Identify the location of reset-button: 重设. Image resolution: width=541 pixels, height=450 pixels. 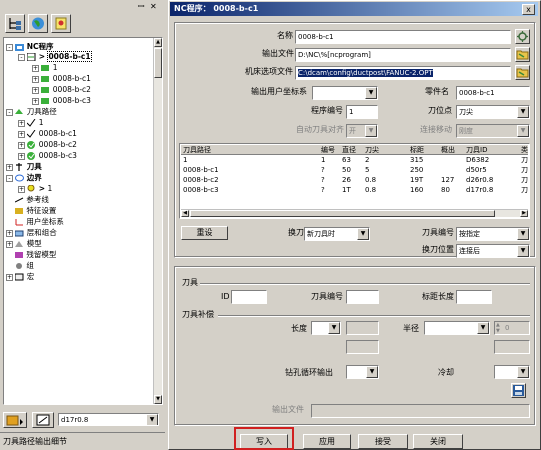
(204, 233).